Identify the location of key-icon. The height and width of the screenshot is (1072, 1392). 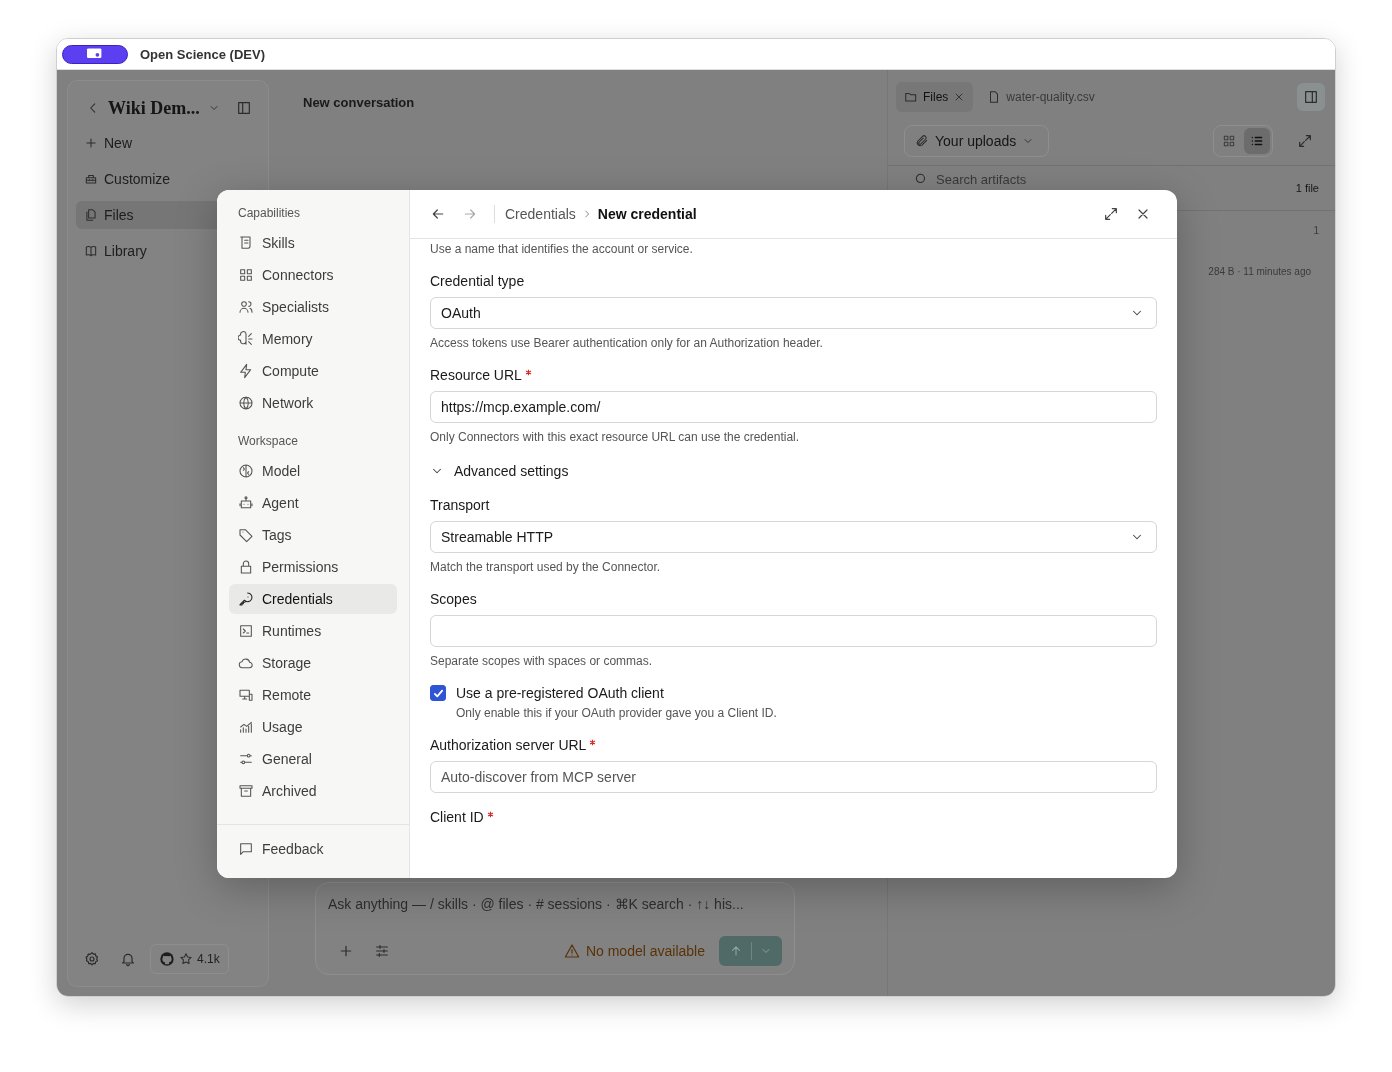
(246, 599).